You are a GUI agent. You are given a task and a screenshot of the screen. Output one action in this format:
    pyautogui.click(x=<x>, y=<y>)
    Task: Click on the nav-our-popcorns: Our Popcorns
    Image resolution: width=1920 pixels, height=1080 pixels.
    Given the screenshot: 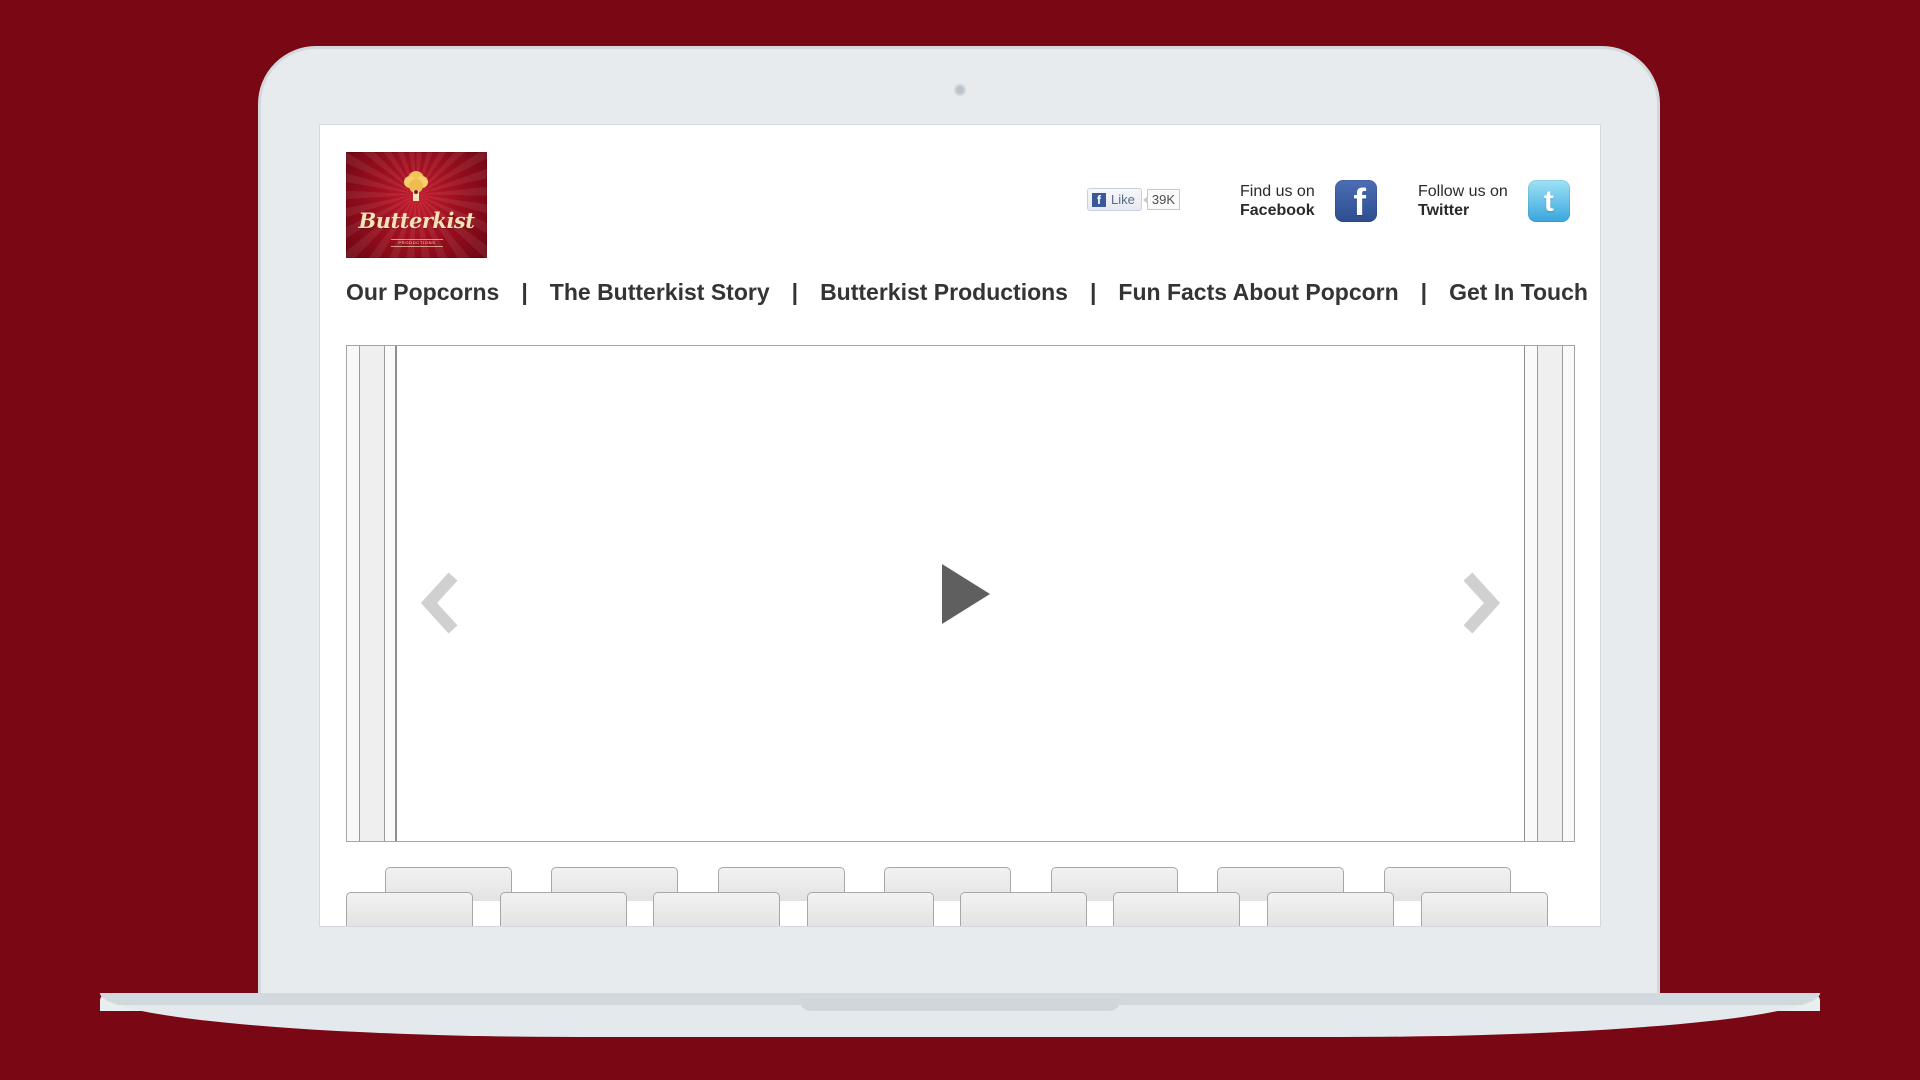 What is the action you would take?
    pyautogui.click(x=422, y=292)
    